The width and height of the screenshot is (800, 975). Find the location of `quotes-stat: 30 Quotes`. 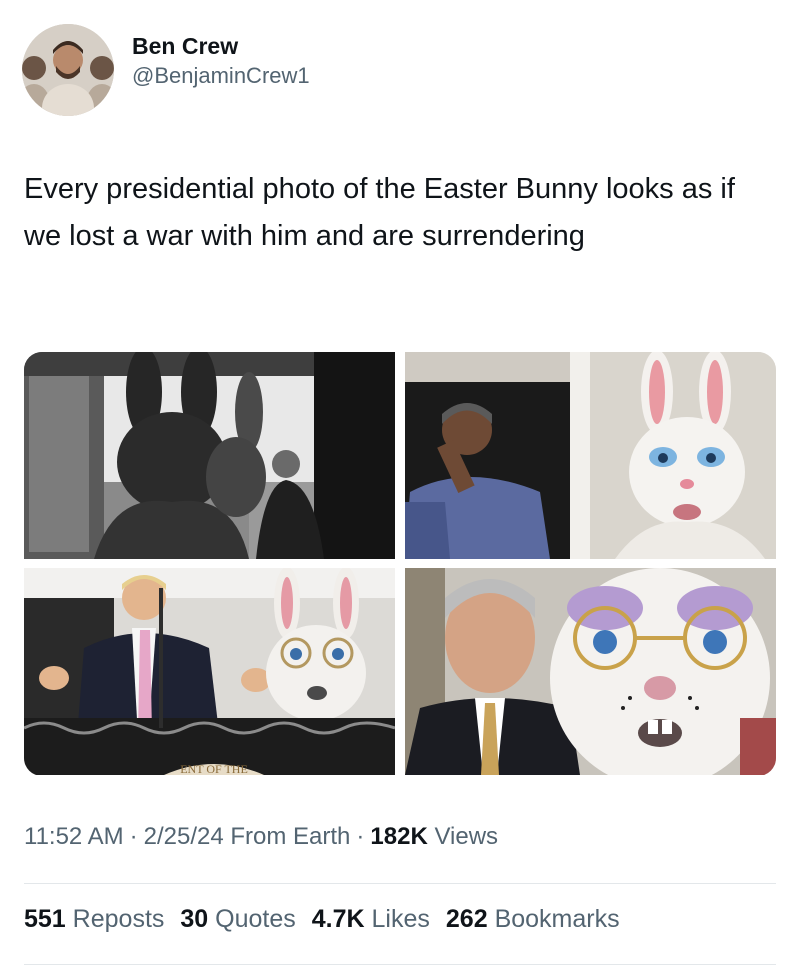

quotes-stat: 30 Quotes is located at coordinates (237, 919).